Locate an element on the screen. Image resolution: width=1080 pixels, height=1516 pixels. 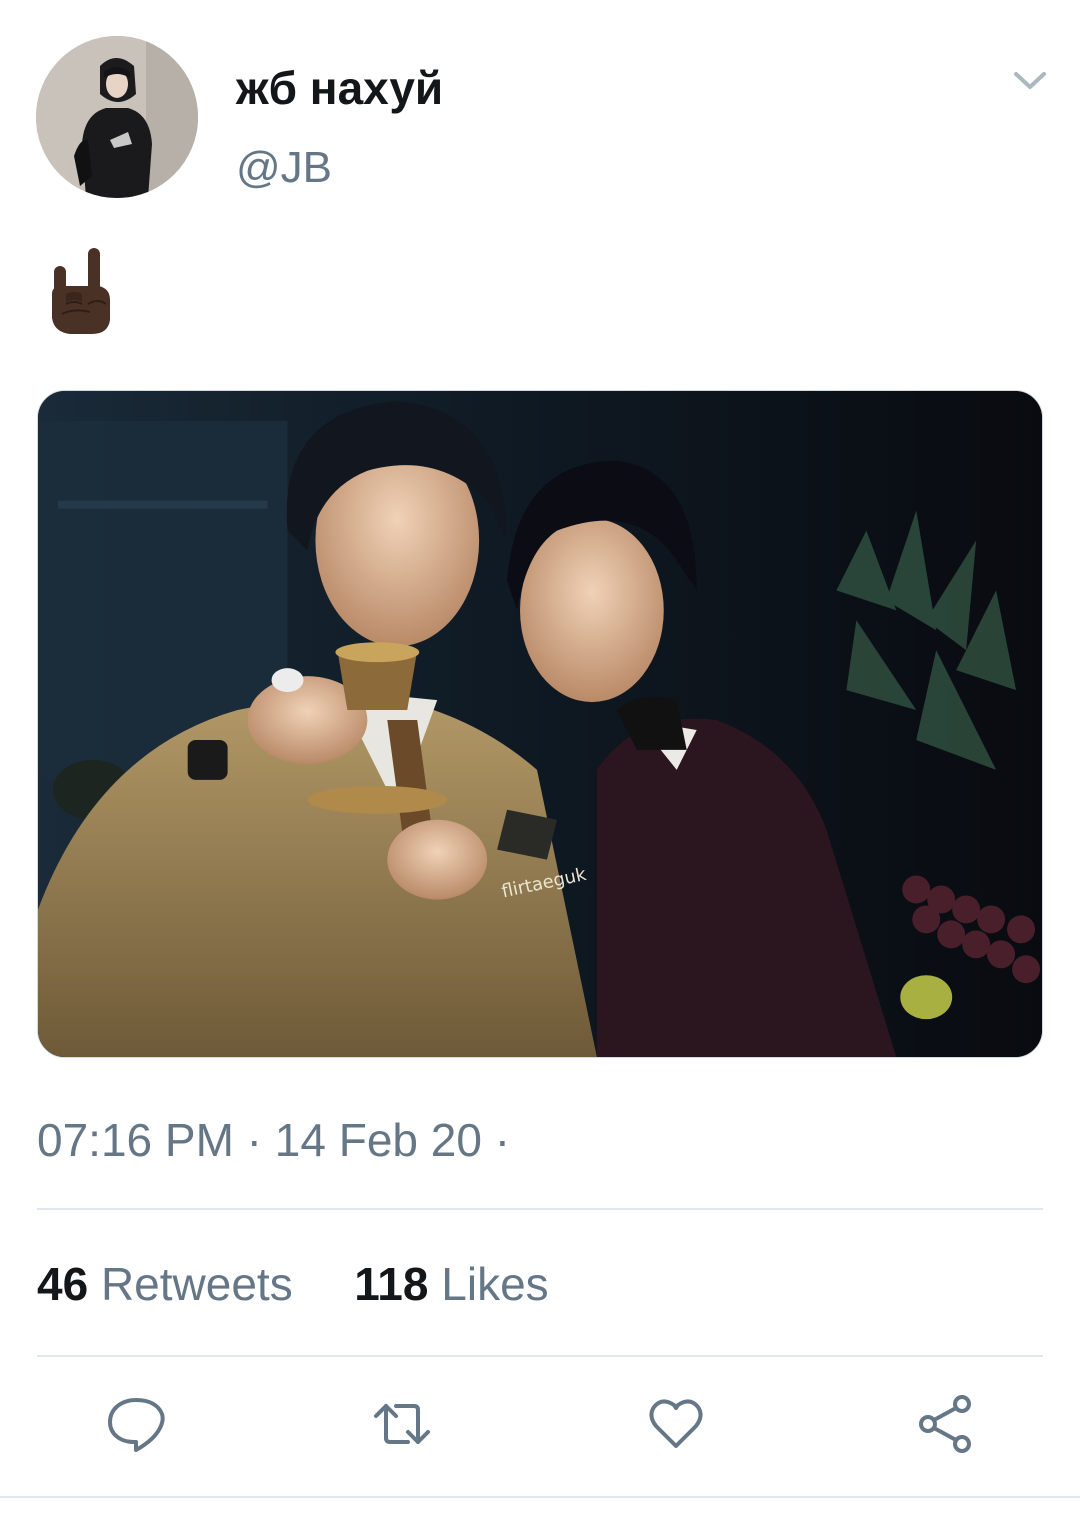
sign-of-the-horns-emoji is located at coordinates (81, 291).